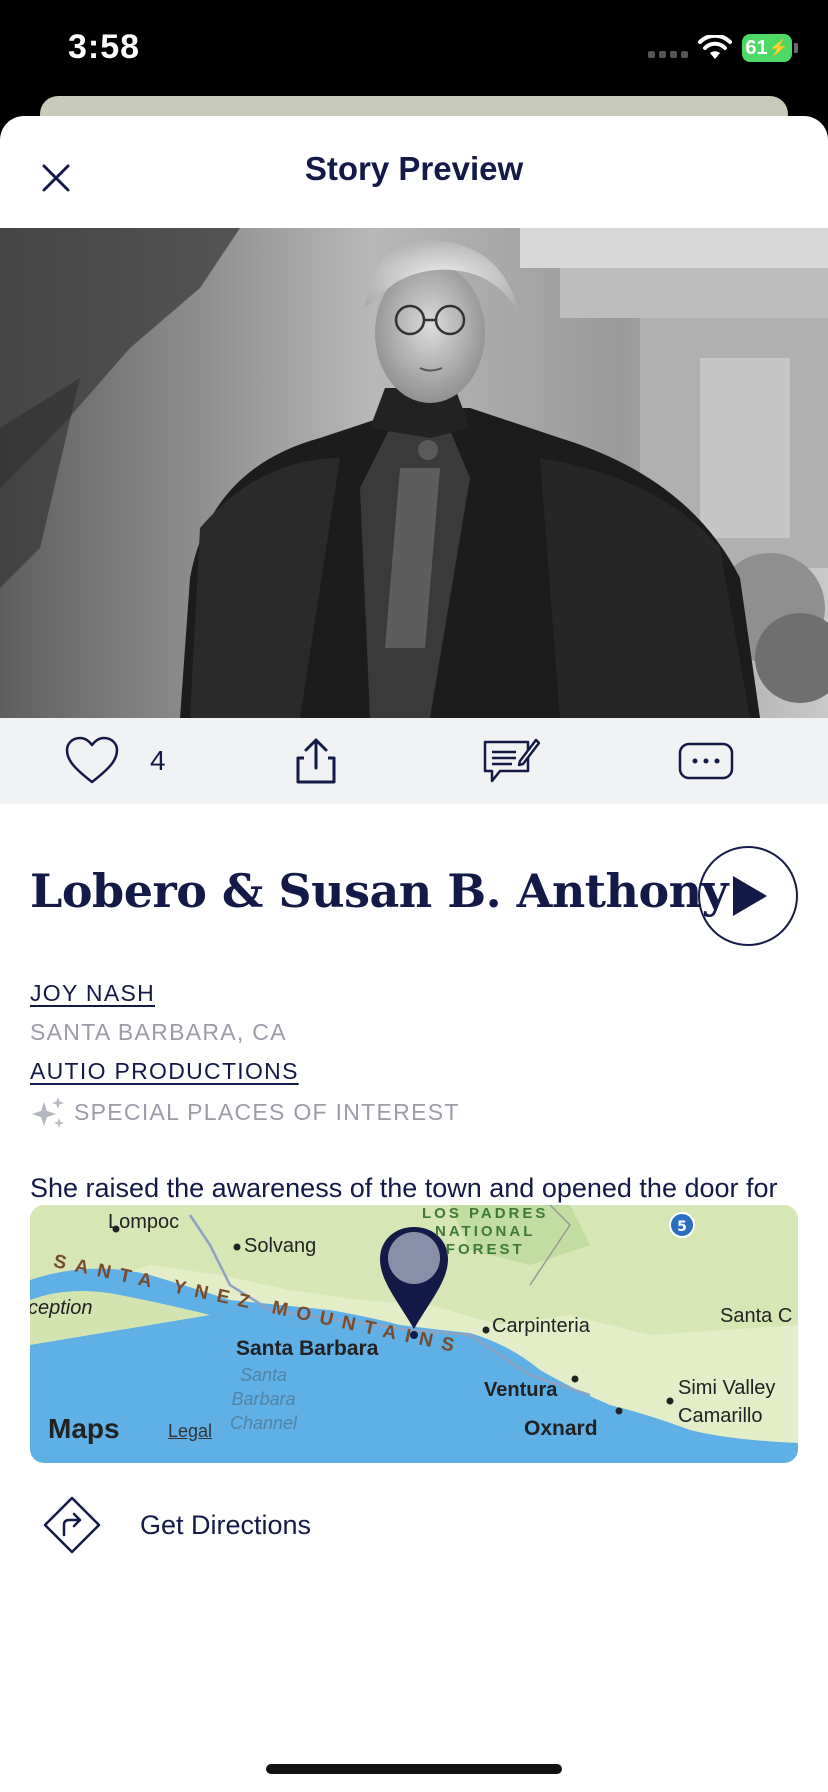  Describe the element at coordinates (379, 891) in the screenshot. I see `story-title: Lobero & Susan B. Anthony` at that location.